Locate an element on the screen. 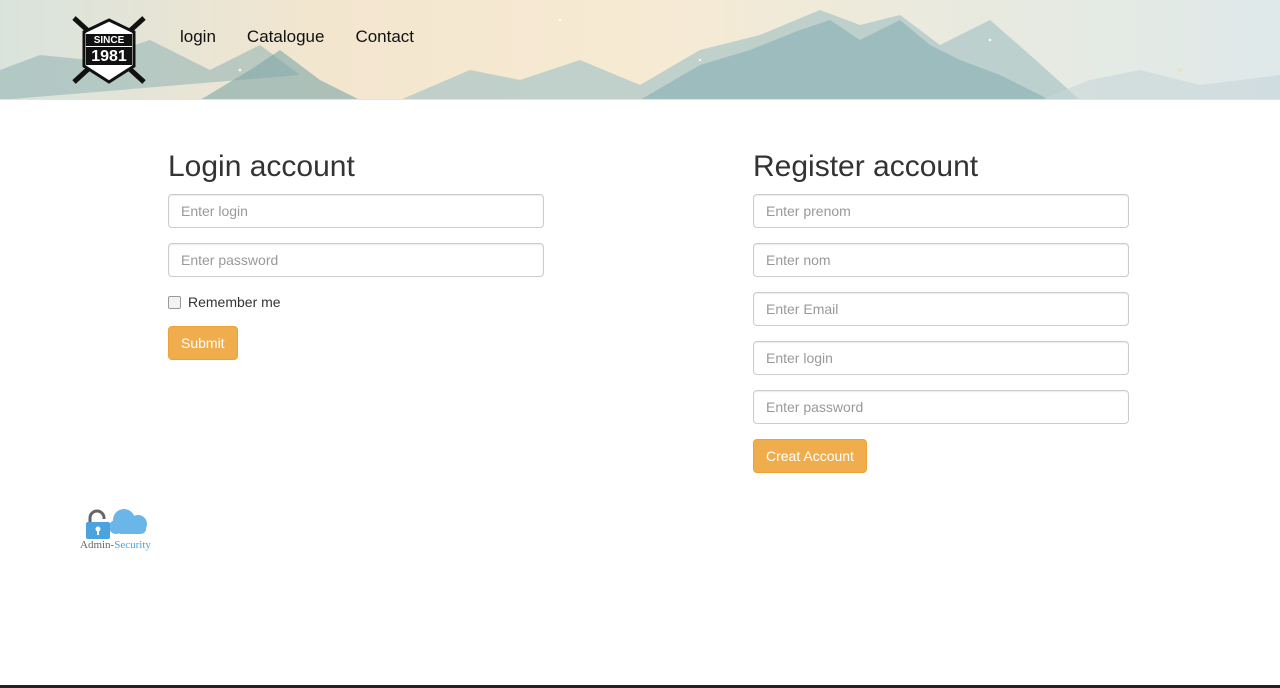 Image resolution: width=1280 pixels, height=688 pixels. lock-icon is located at coordinates (98, 524).